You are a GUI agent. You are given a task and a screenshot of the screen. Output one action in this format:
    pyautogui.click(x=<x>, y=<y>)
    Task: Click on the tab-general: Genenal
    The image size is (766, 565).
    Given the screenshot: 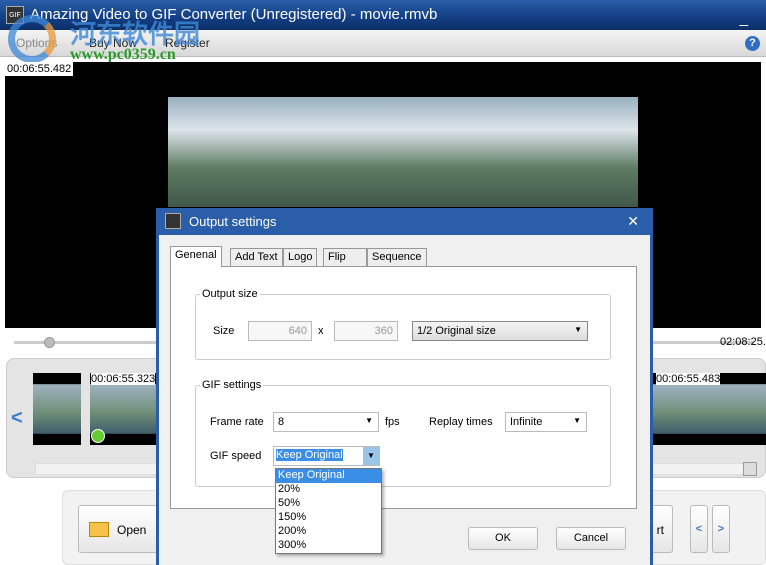 What is the action you would take?
    pyautogui.click(x=196, y=256)
    